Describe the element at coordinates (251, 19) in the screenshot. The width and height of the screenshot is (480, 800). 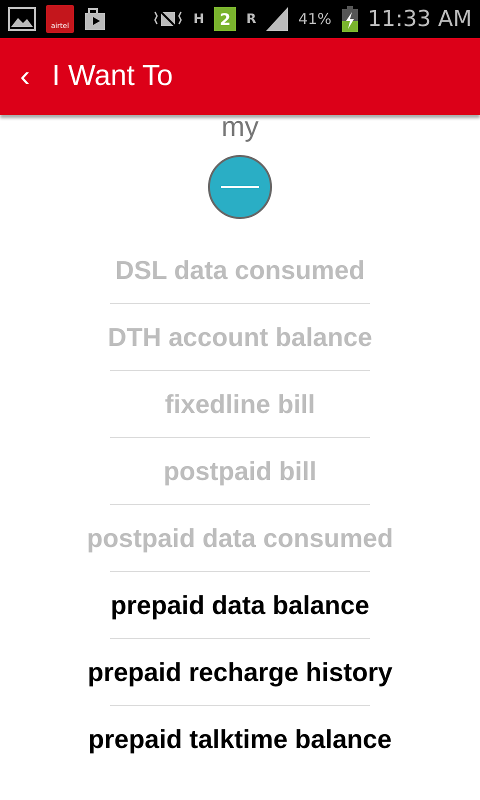
I see `roaming-indicator: R` at that location.